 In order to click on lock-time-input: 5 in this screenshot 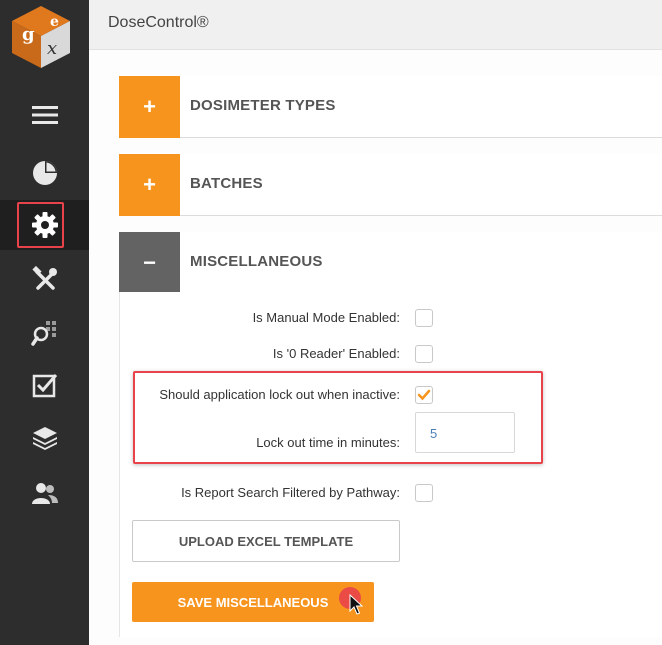, I will do `click(465, 432)`.